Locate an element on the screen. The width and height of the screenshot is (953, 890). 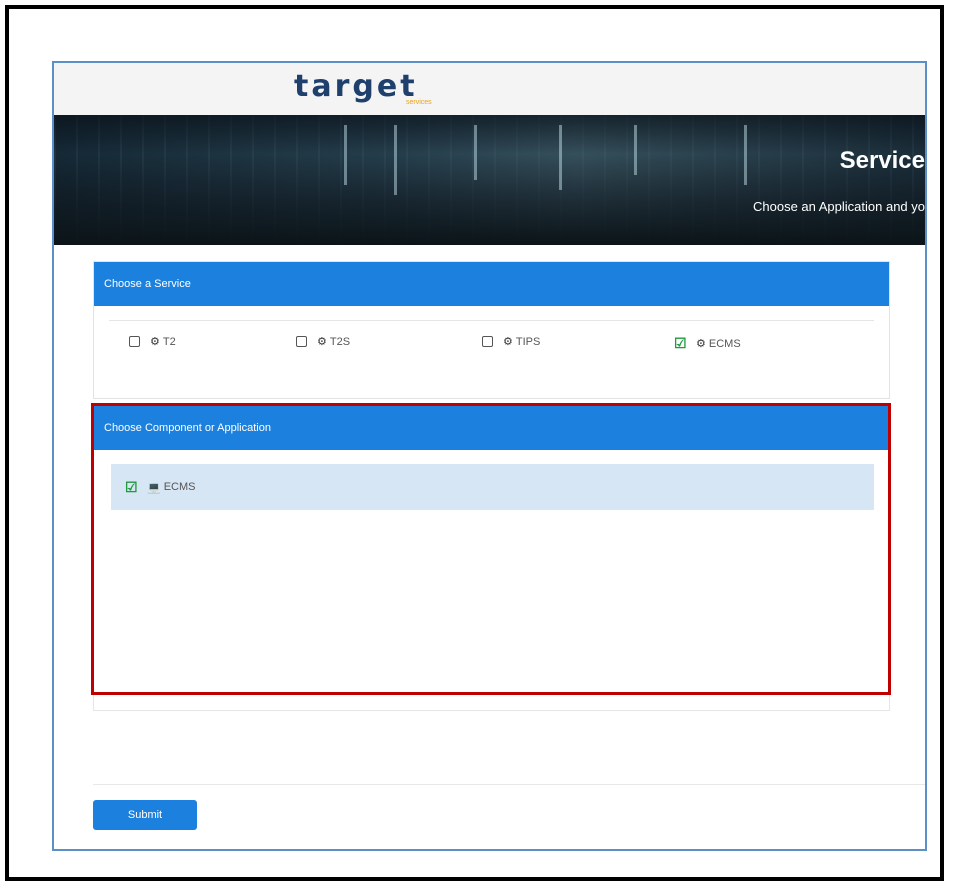
service-options: ⚙ T2 ⚙ T2S ⚙ TIPS ☑ ⚙ ECMS is located at coordinates (491, 345).